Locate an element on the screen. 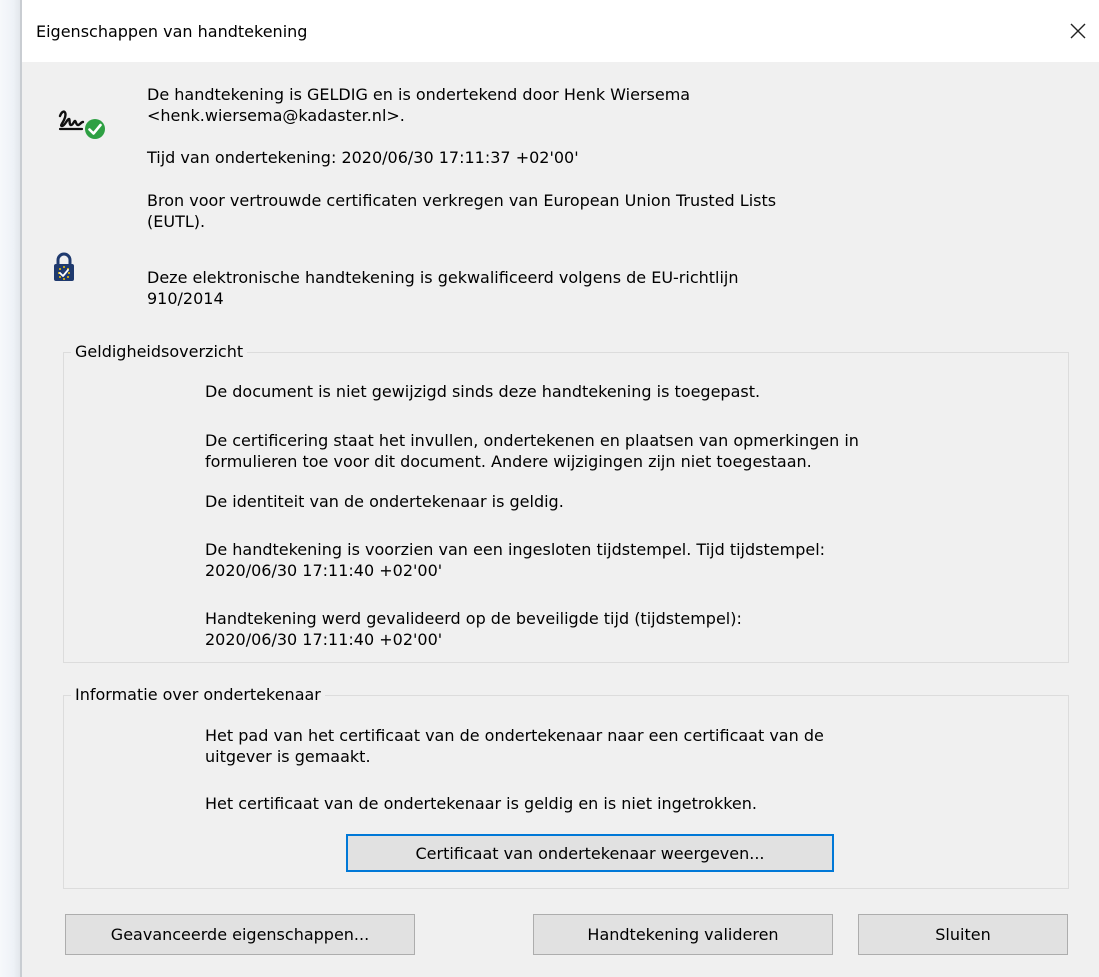  background-window-edge is located at coordinates (11, 488).